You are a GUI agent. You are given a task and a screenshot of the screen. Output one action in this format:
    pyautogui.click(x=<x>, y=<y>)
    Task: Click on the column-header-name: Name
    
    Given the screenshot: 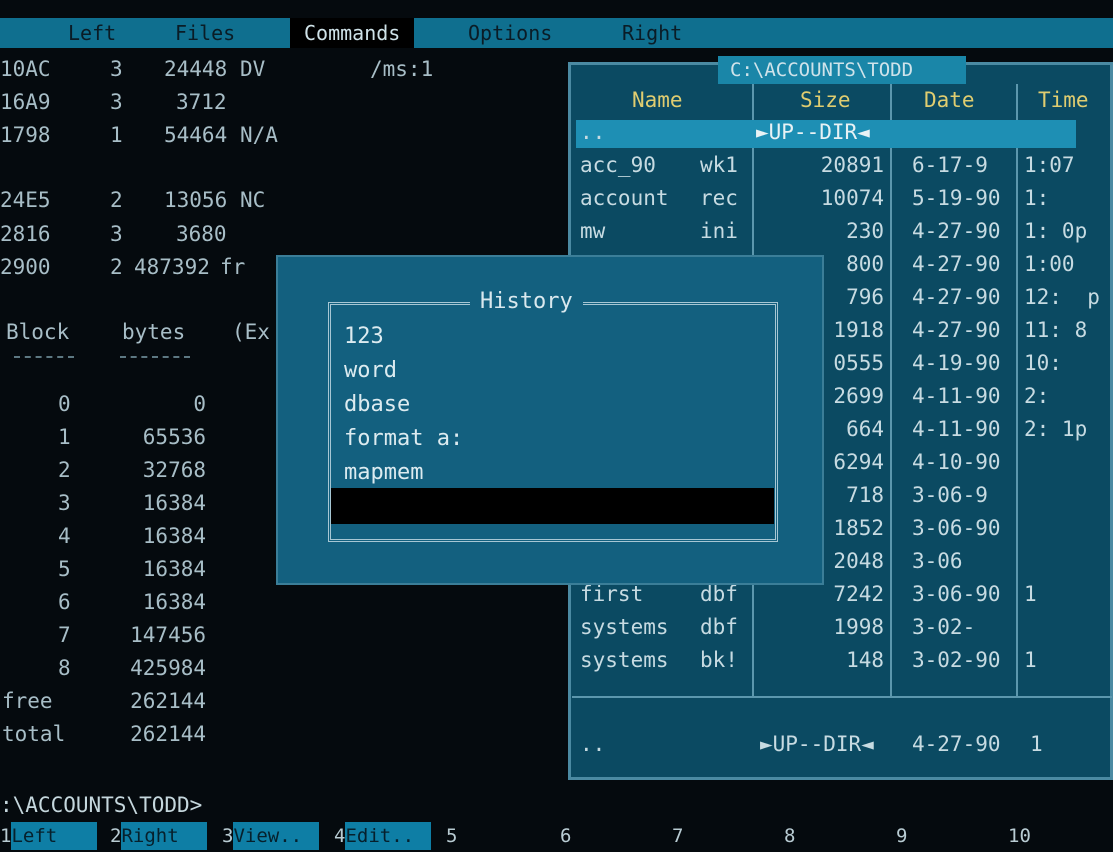 What is the action you would take?
    pyautogui.click(x=657, y=100)
    